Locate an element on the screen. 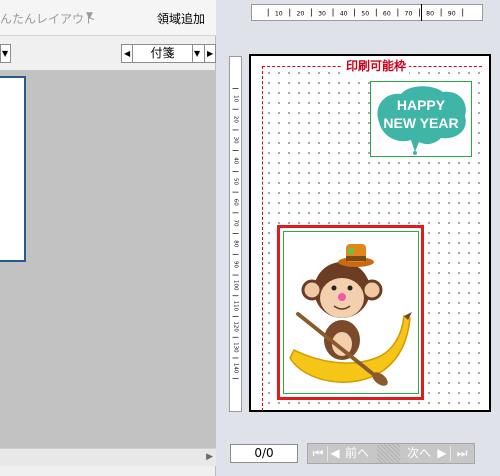  scroll-right-icon: ▶ is located at coordinates (209, 457).